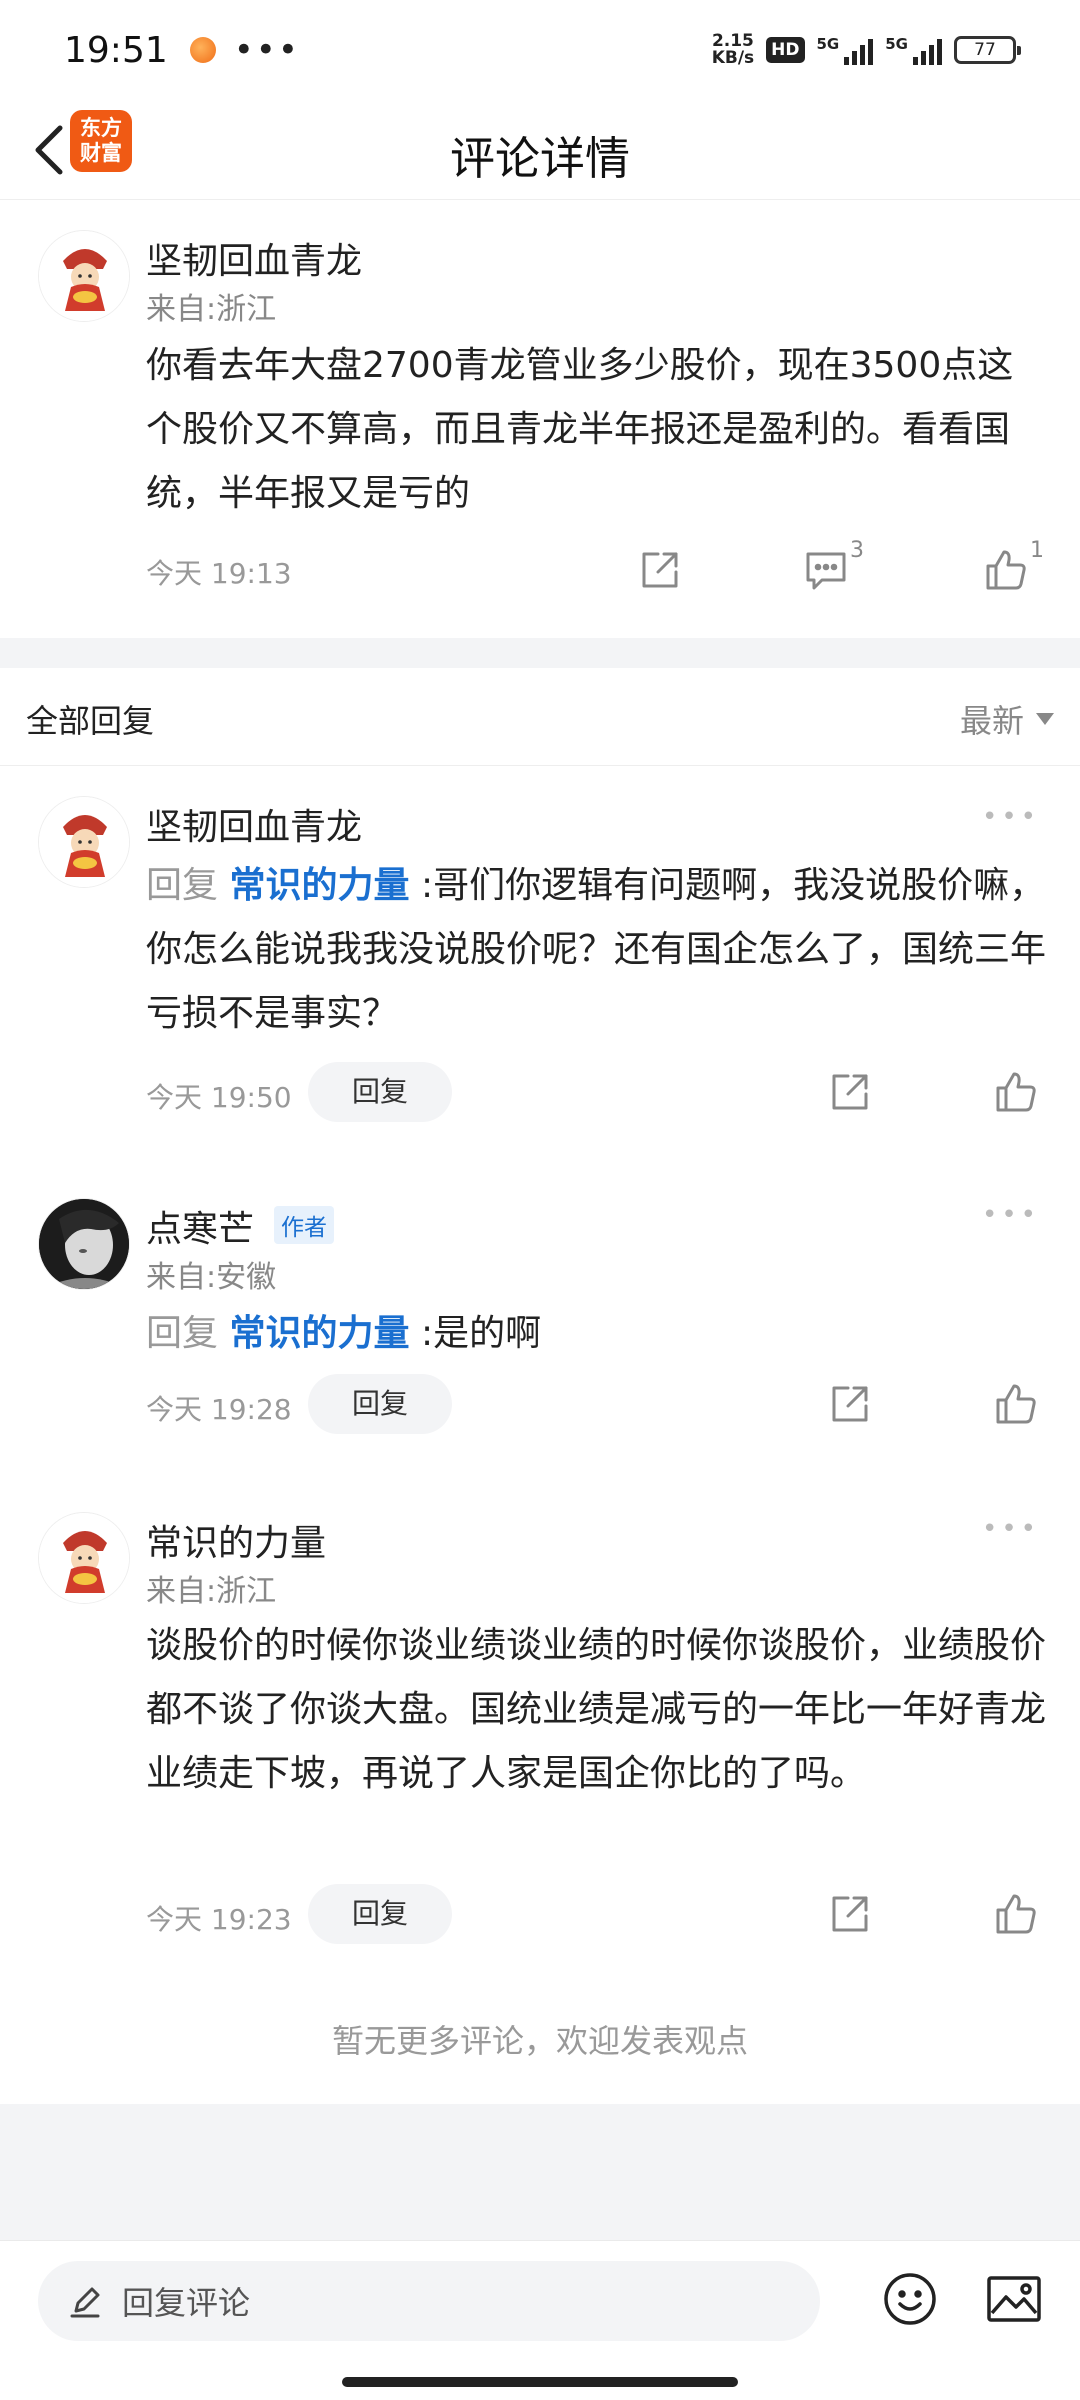  What do you see at coordinates (429, 2301) in the screenshot?
I see `reply-input: 回复评论` at bounding box center [429, 2301].